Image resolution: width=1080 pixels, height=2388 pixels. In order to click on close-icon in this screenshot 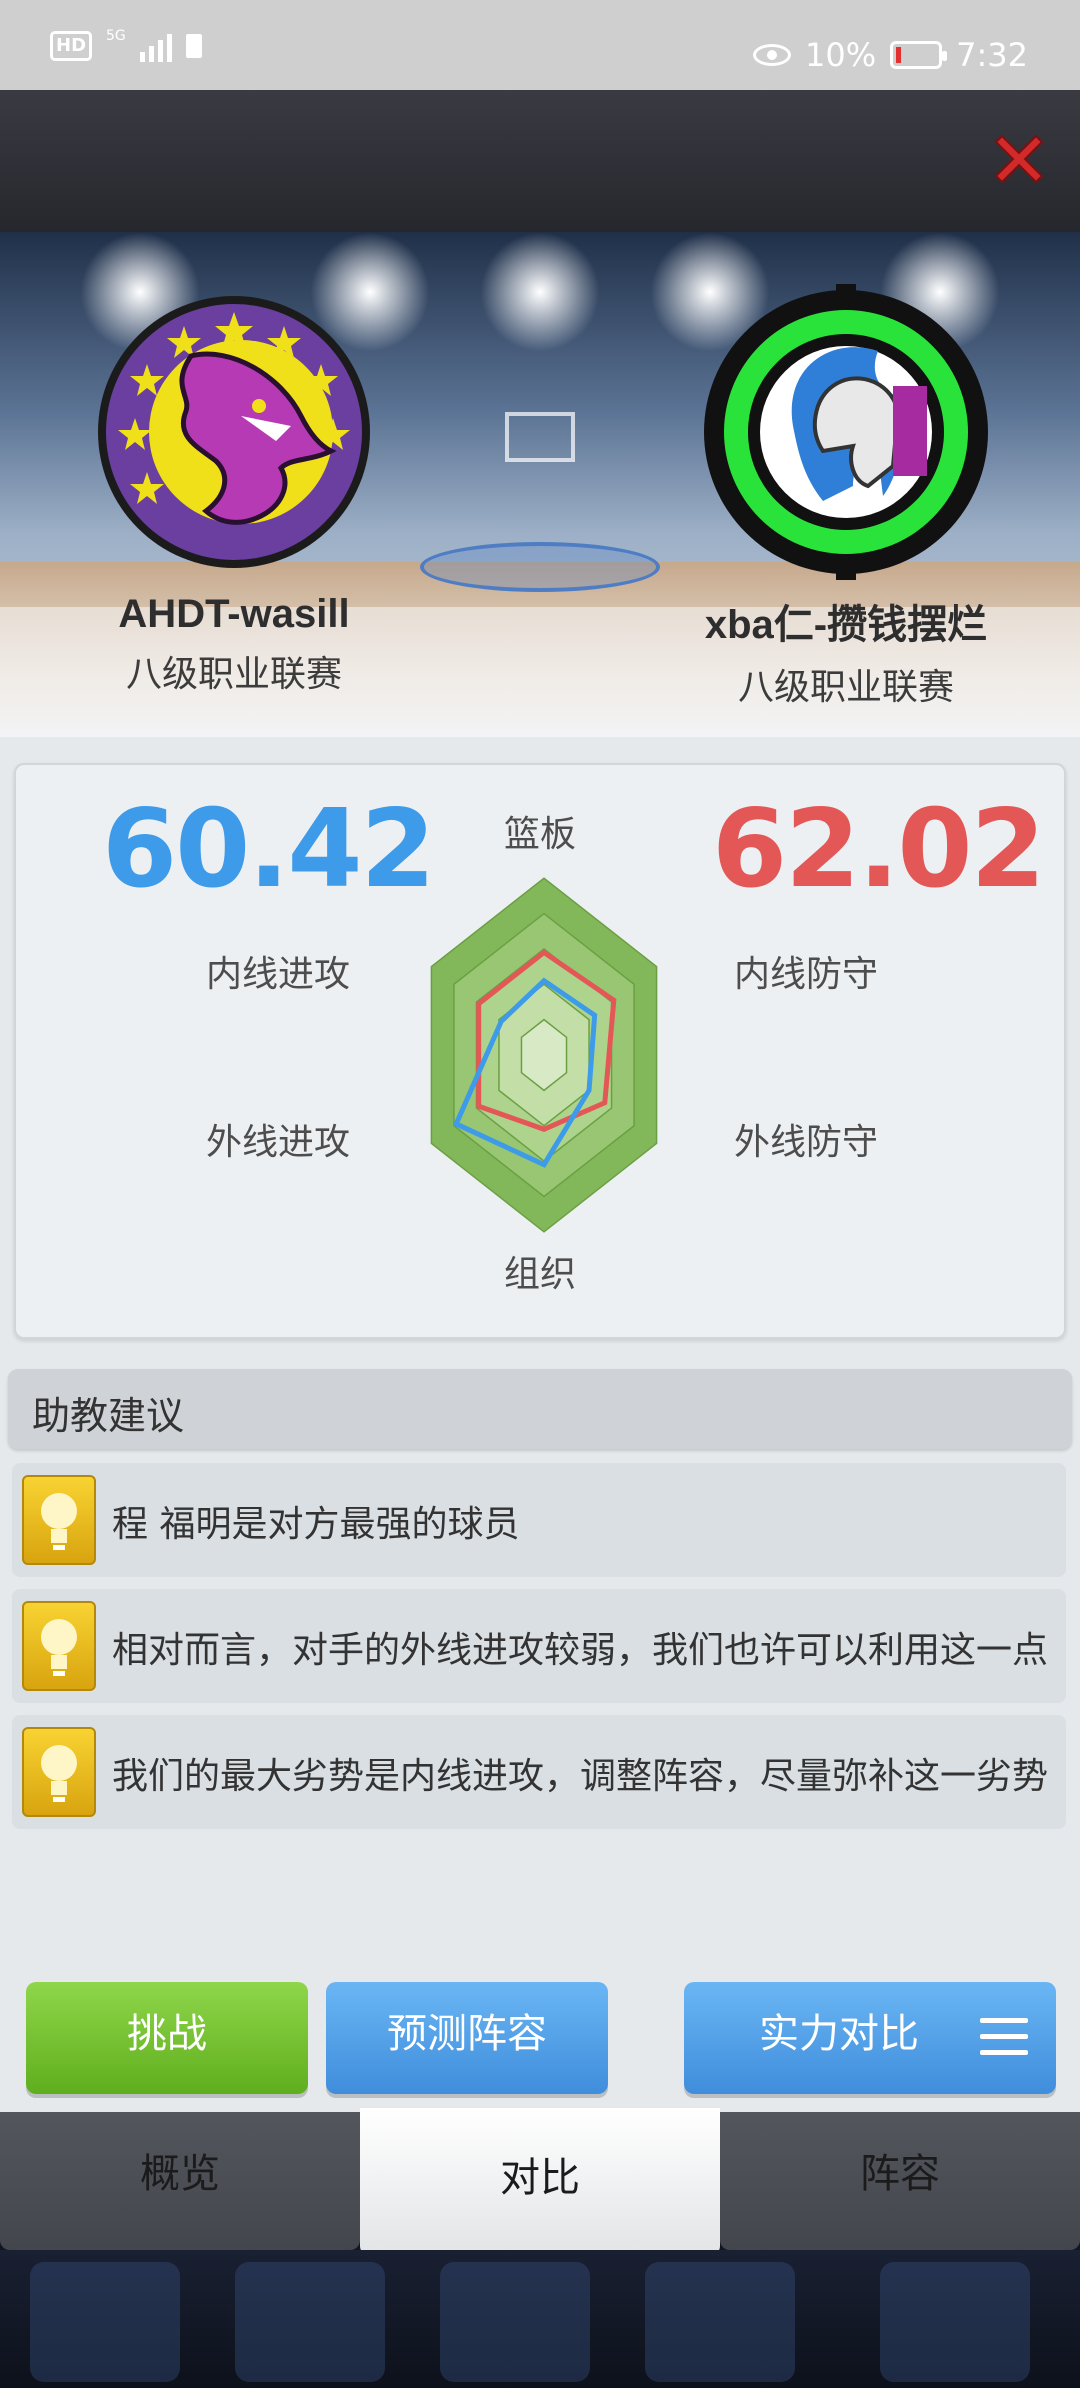, I will do `click(1019, 159)`.